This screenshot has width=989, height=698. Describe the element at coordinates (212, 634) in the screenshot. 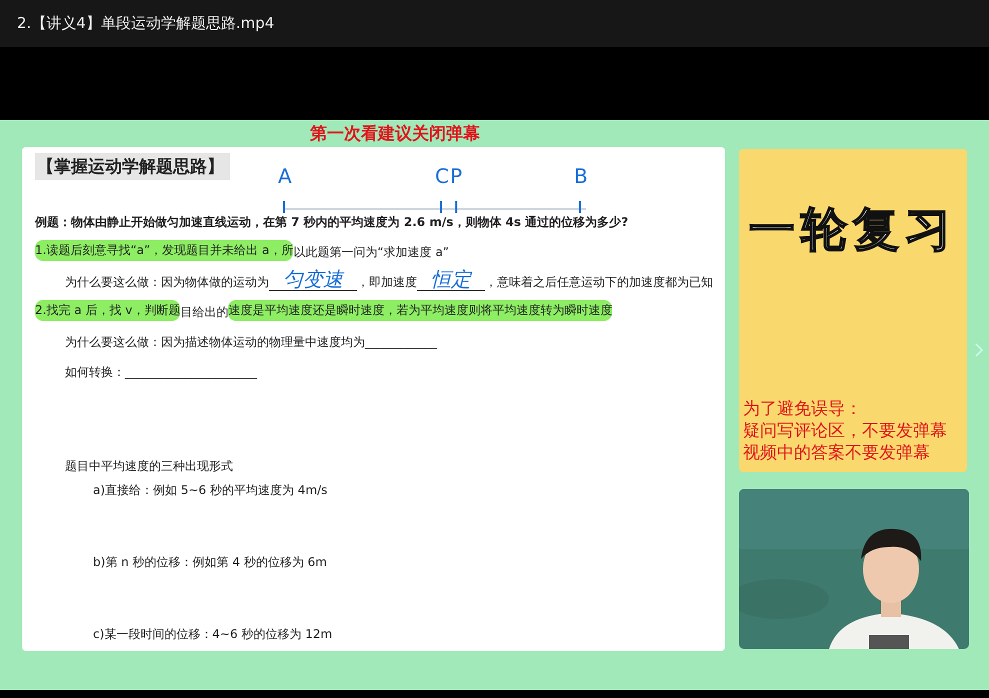

I see `document-text: c)某一段时间的位移：4~6 秒的位移为 12m` at that location.